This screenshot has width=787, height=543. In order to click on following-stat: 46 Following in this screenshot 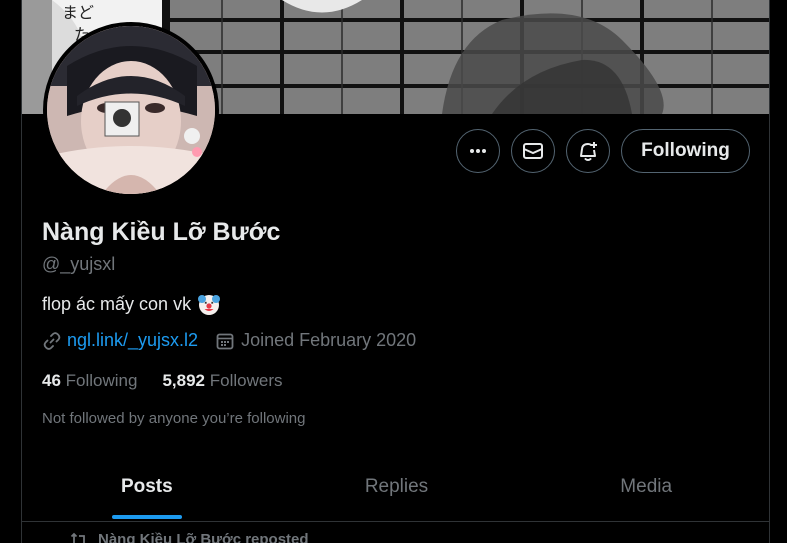, I will do `click(89, 381)`.